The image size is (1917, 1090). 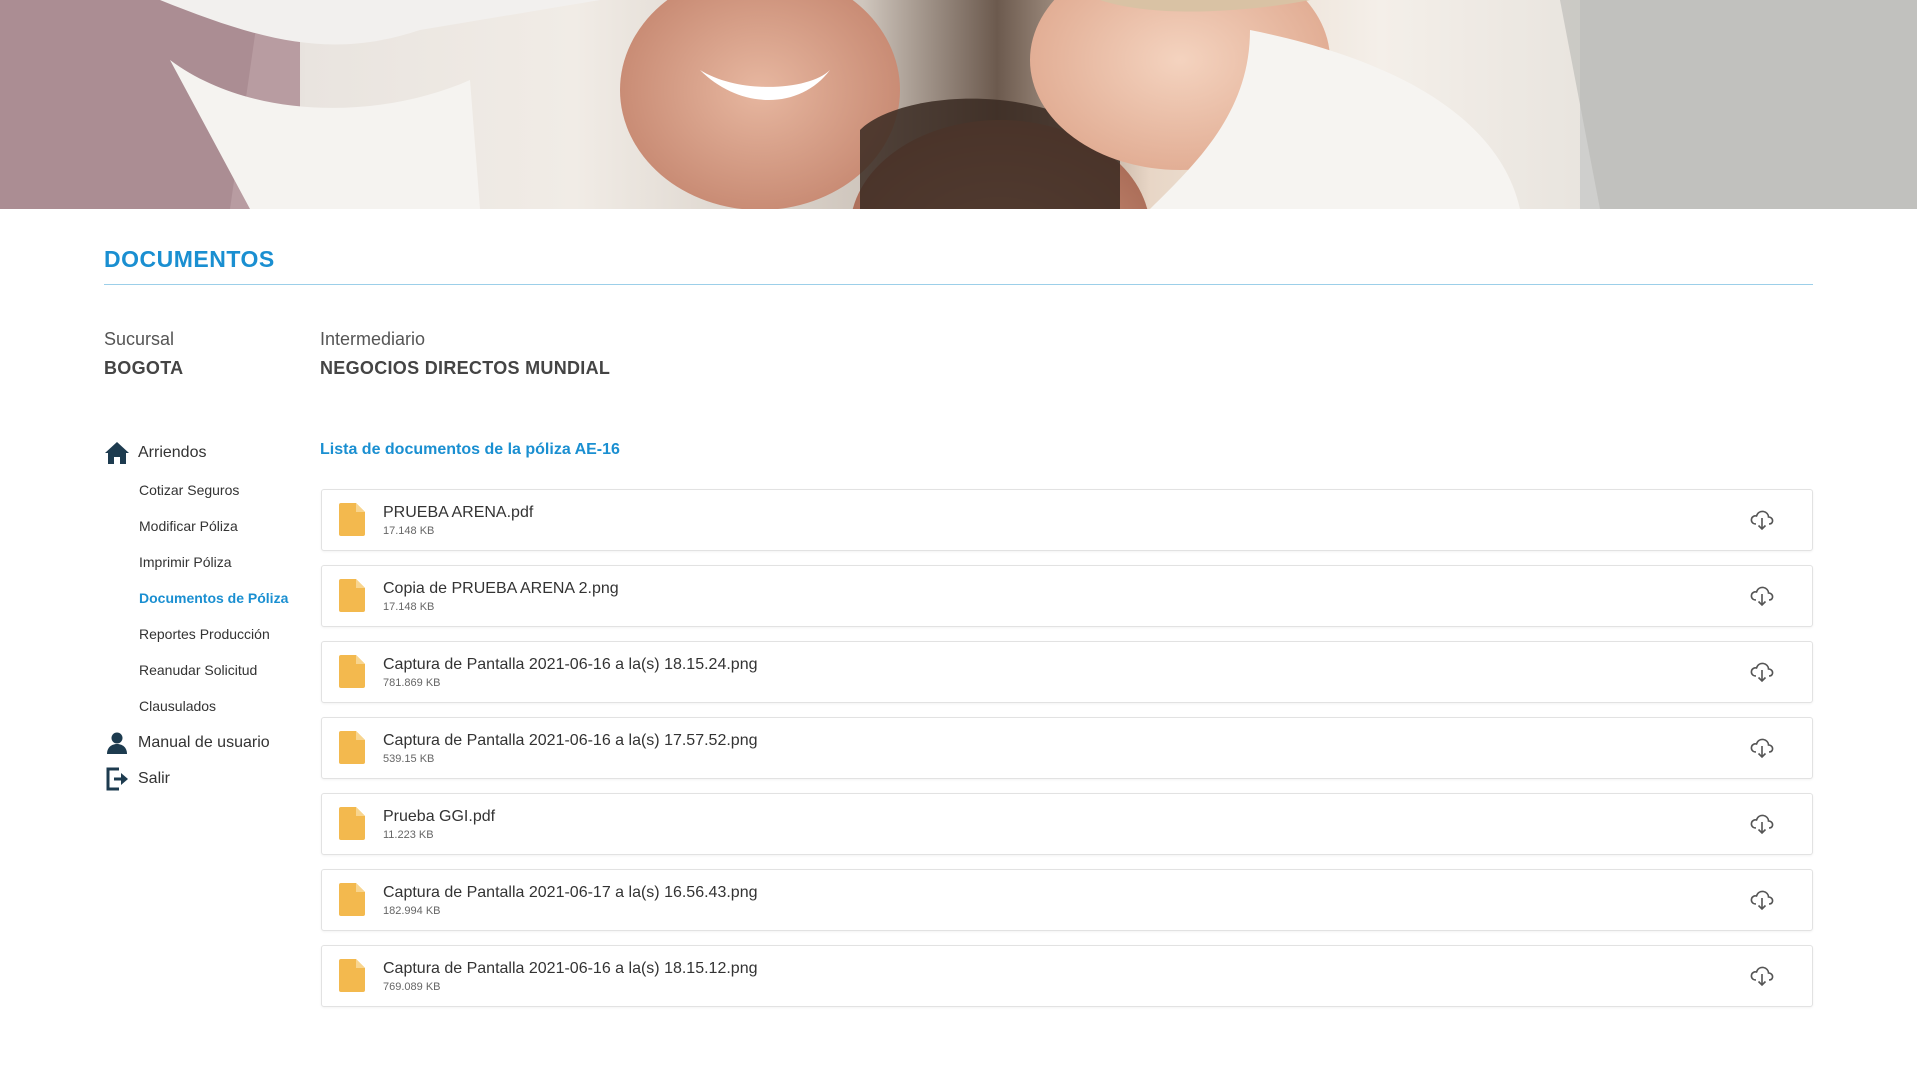 I want to click on document-name: Prueba GGI.pdf, so click(x=439, y=816).